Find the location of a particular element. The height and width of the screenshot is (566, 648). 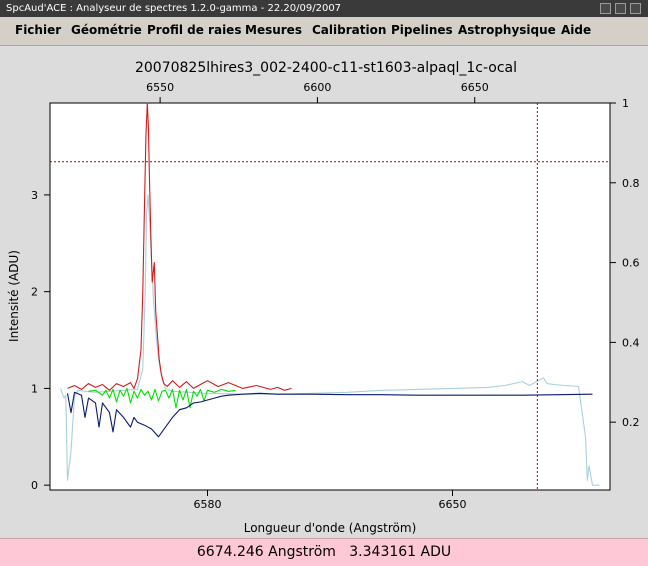

status-bar: 6674.246 Angström 3.343161 ADU is located at coordinates (324, 552).